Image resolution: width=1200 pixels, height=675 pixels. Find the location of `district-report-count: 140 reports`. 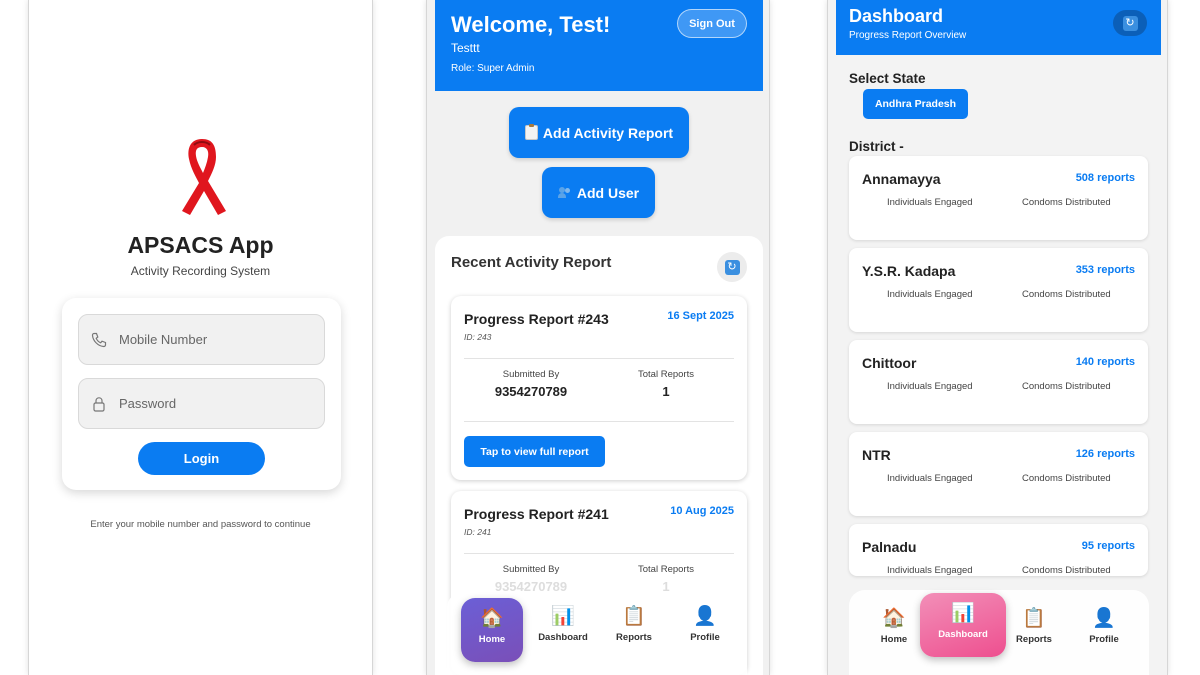

district-report-count: 140 reports is located at coordinates (1105, 362).